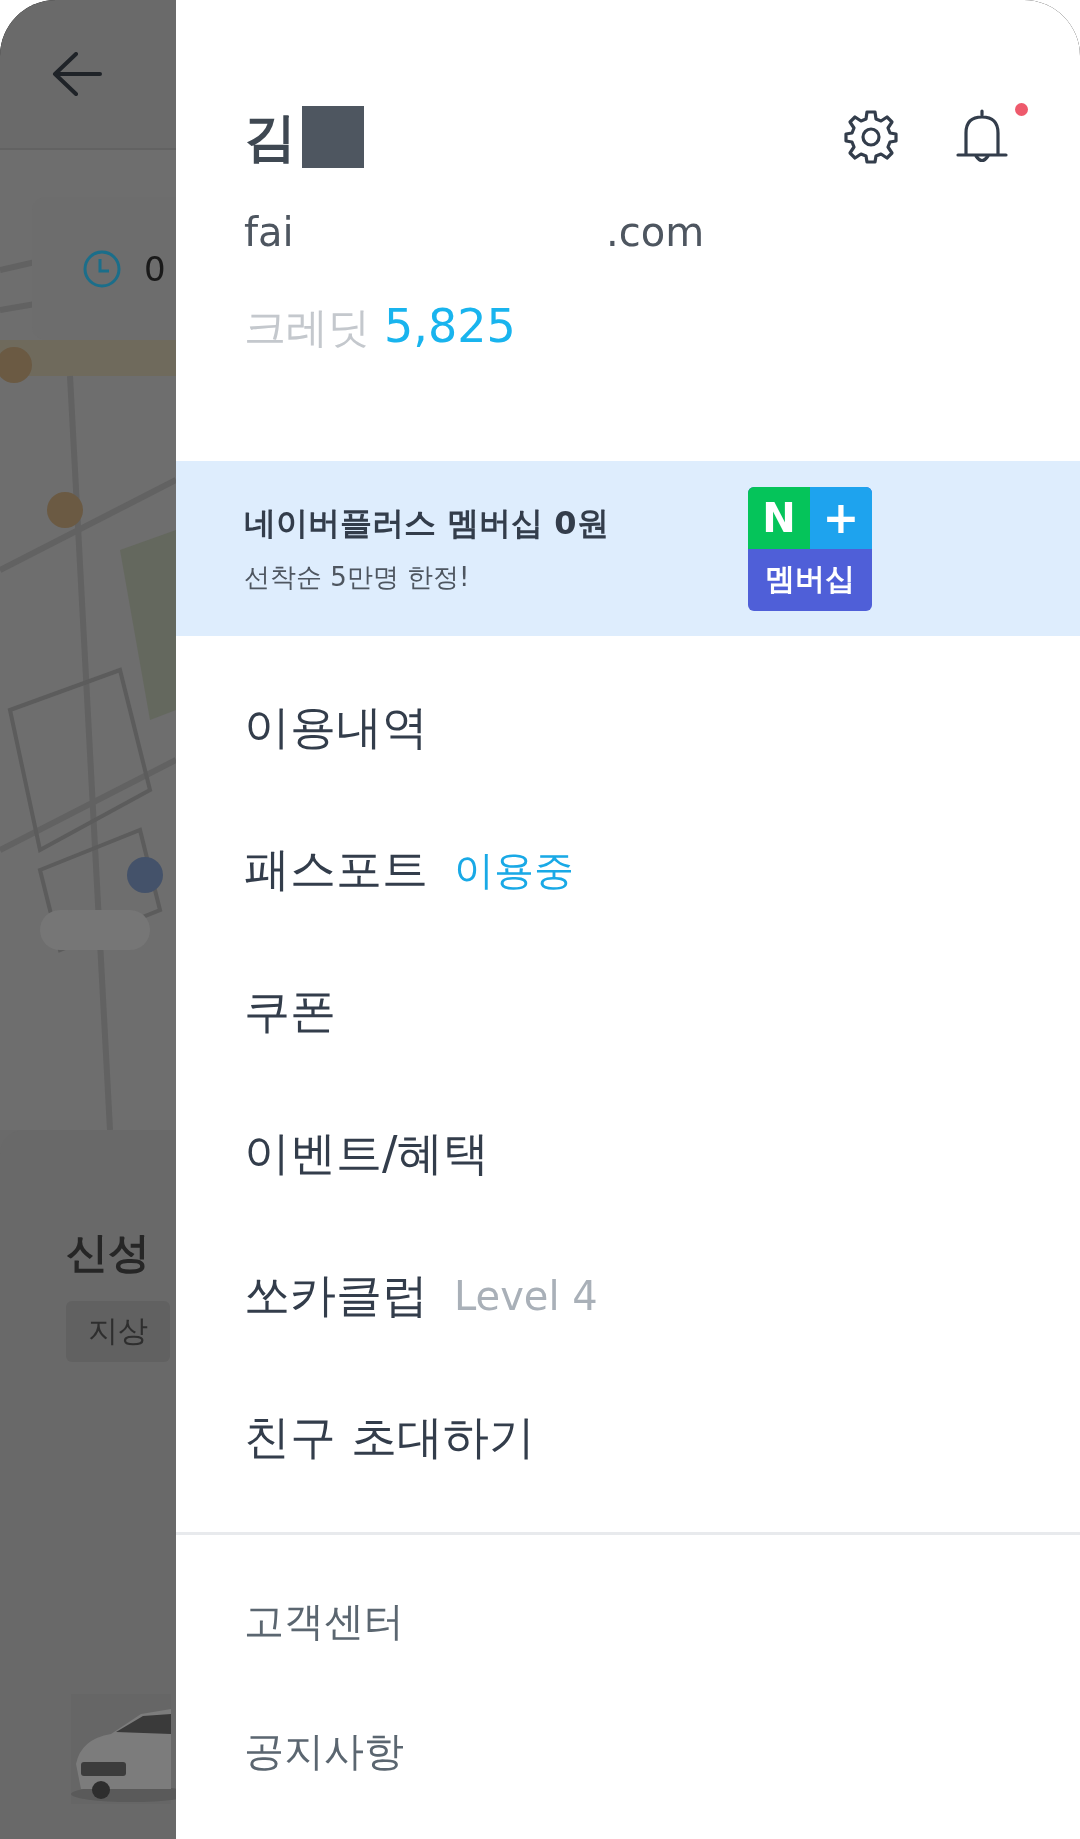 Image resolution: width=1080 pixels, height=1839 pixels. Describe the element at coordinates (367, 1154) in the screenshot. I see `menu-item: 이벤트/혜택` at that location.